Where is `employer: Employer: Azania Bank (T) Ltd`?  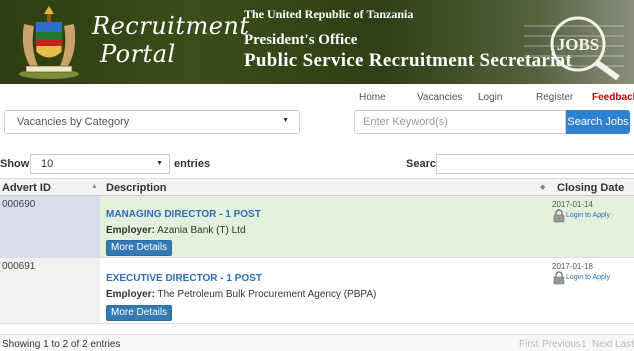 employer: Employer: Azania Bank (T) Ltd is located at coordinates (176, 230).